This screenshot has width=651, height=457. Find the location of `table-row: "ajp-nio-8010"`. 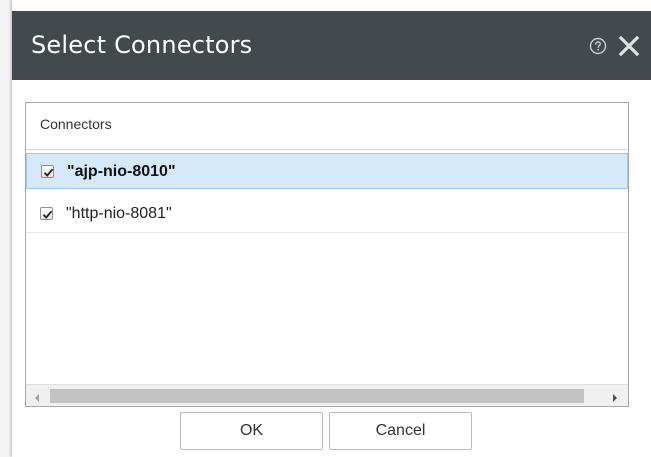

table-row: "ajp-nio-8010" is located at coordinates (327, 171).